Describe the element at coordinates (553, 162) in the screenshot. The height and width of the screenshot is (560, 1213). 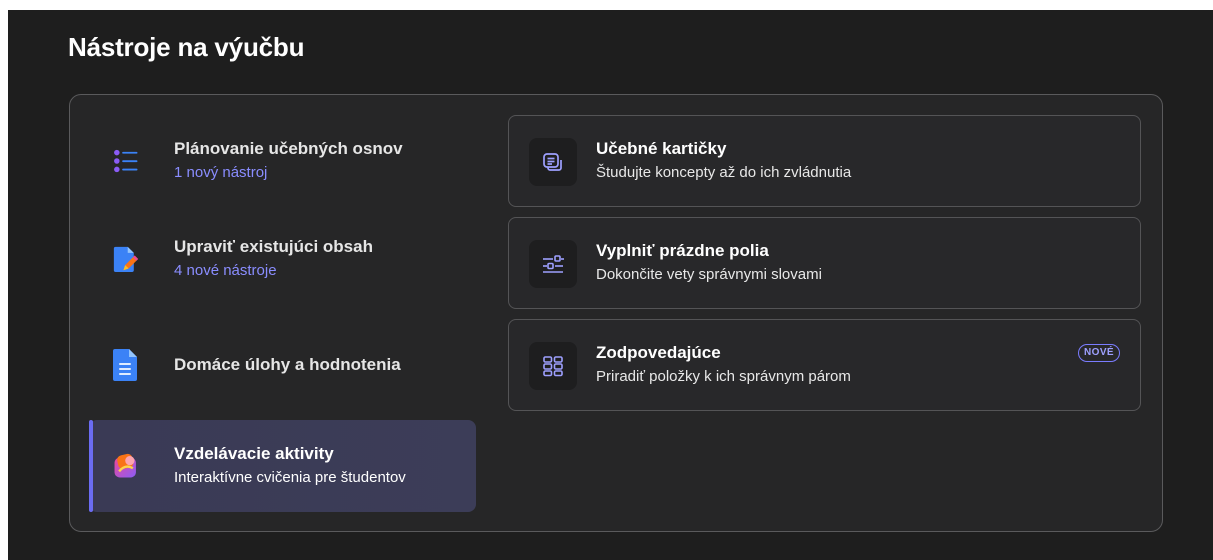
I see `flashcards-icon` at that location.